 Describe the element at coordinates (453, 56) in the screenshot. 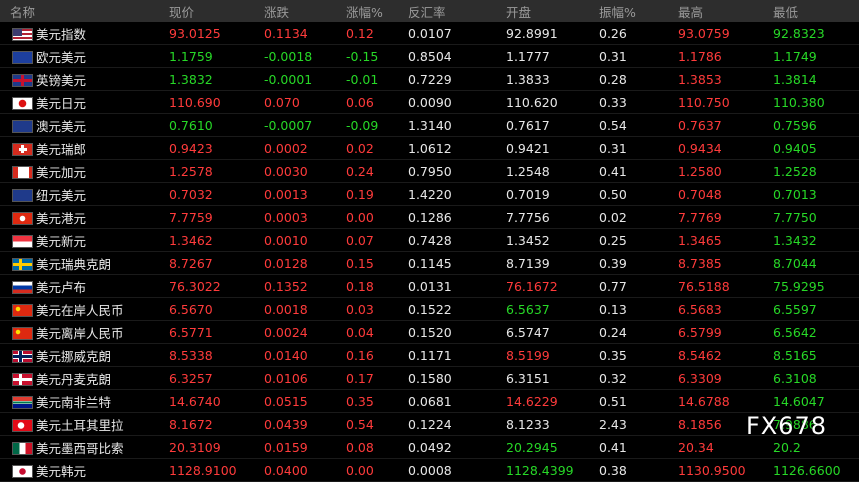

I see `inverse-rate-cell: 0.8504` at that location.